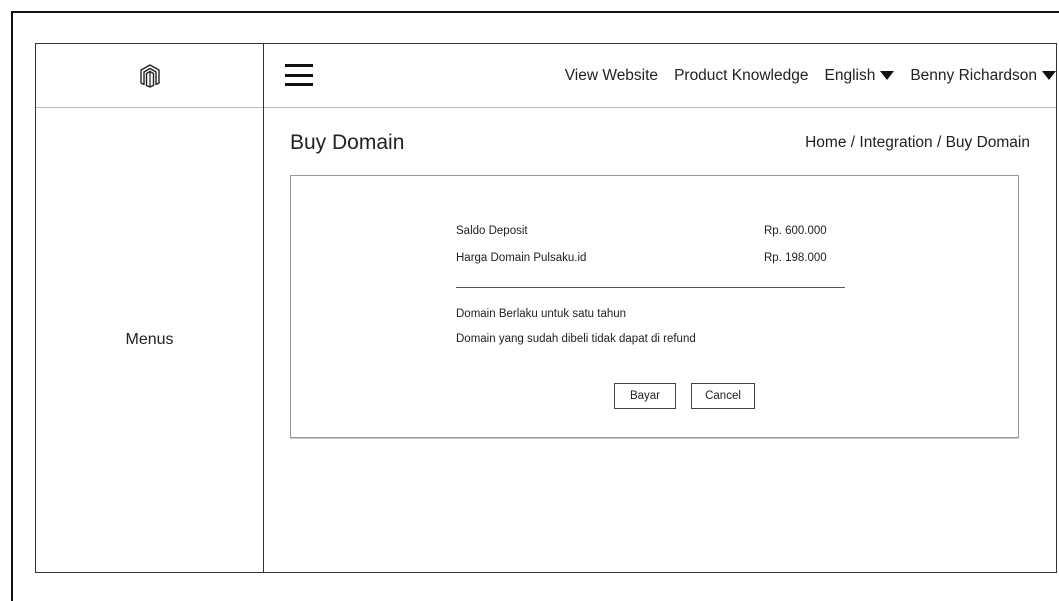 The image size is (1059, 601). What do you see at coordinates (492, 231) in the screenshot?
I see `saldo-label: Saldo Deposit` at bounding box center [492, 231].